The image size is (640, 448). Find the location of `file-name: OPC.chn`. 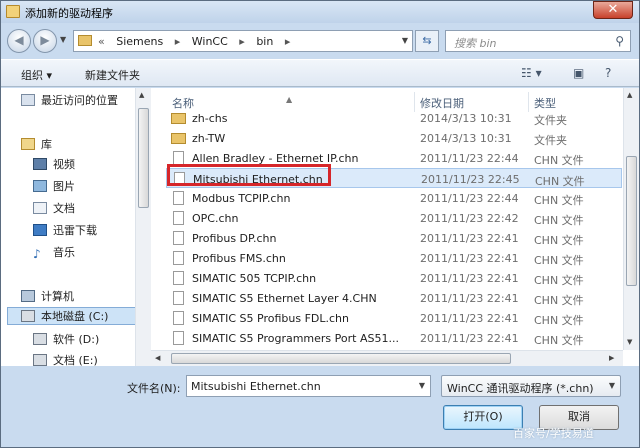

file-name: OPC.chn is located at coordinates (215, 218).